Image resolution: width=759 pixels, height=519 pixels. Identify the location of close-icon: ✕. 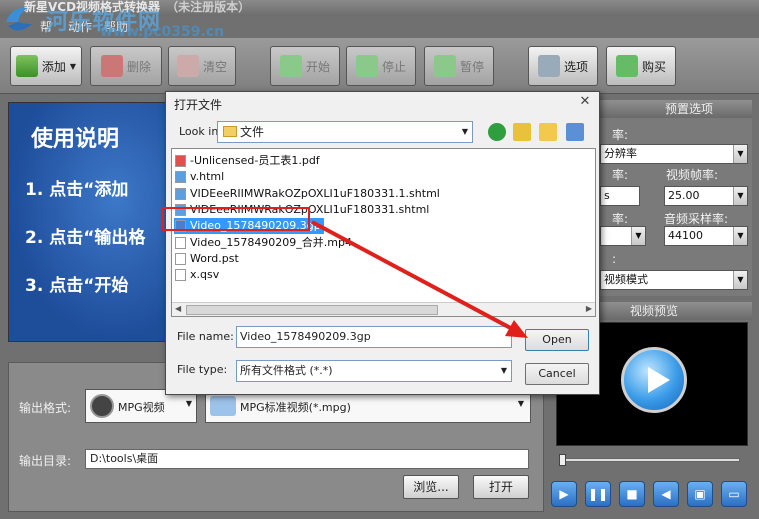
(585, 102).